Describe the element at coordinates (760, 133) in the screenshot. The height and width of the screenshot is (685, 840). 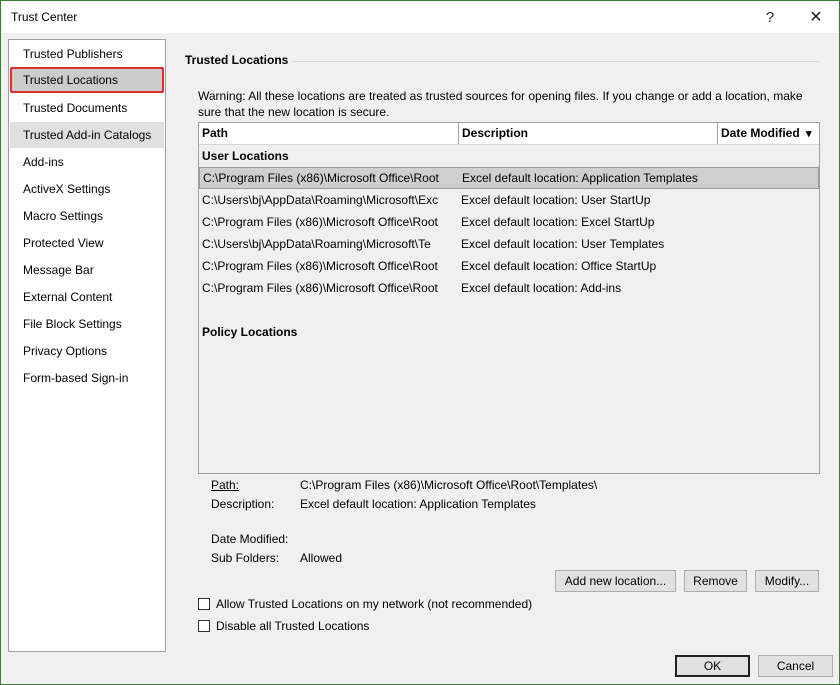
I see `column-header-date-modified-label: Date Modified` at that location.